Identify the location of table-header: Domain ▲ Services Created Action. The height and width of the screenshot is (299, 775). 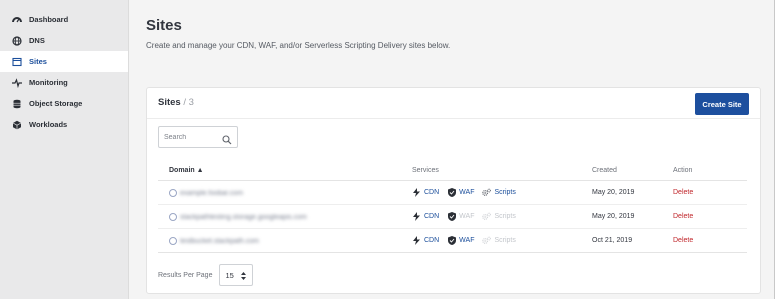
(452, 171).